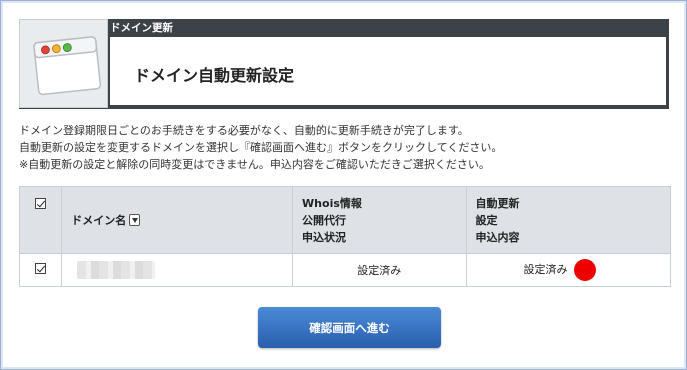 This screenshot has height=370, width=687. What do you see at coordinates (486, 220) in the screenshot?
I see `auto-header-line: 設定` at bounding box center [486, 220].